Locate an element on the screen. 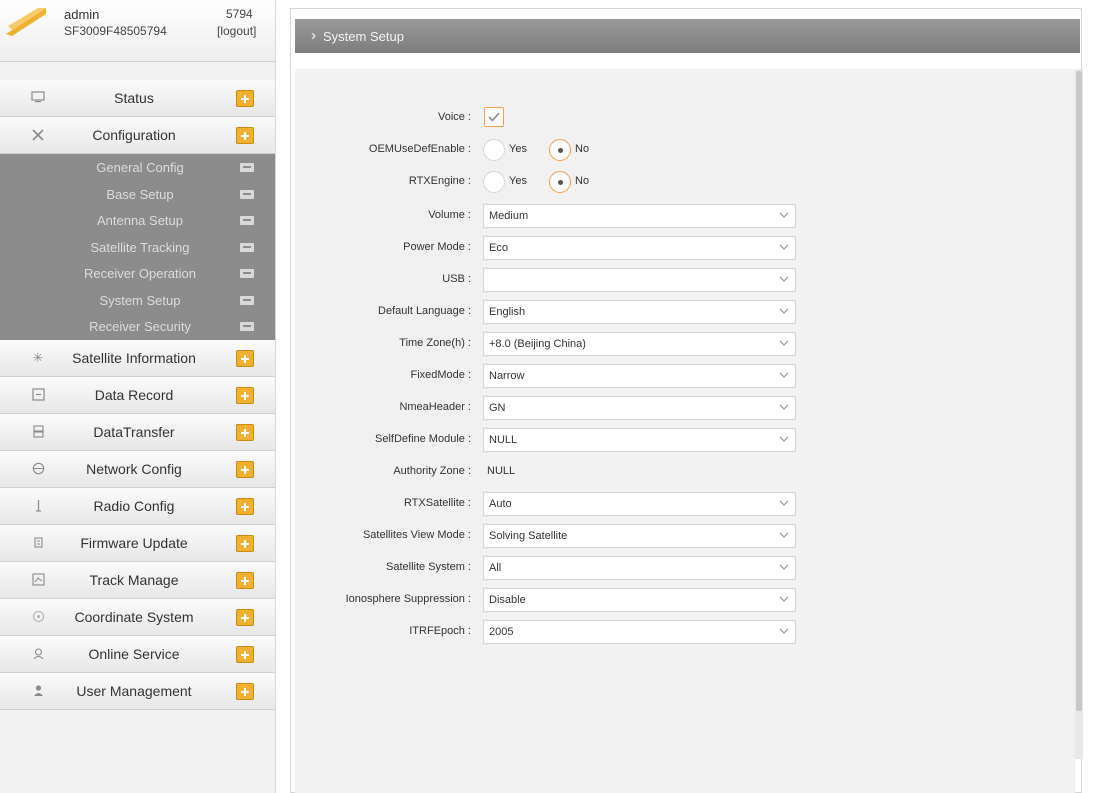 The height and width of the screenshot is (793, 1097). row-satellites-view-mode: Satellites View Mode : Solving Satellite is located at coordinates (685, 536).